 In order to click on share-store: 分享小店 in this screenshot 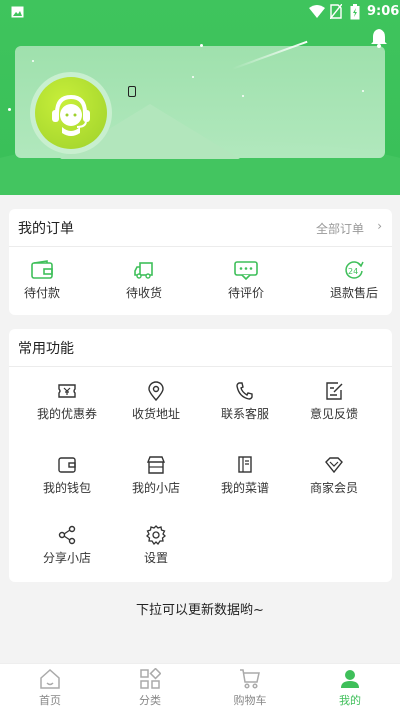, I will do `click(67, 545)`.